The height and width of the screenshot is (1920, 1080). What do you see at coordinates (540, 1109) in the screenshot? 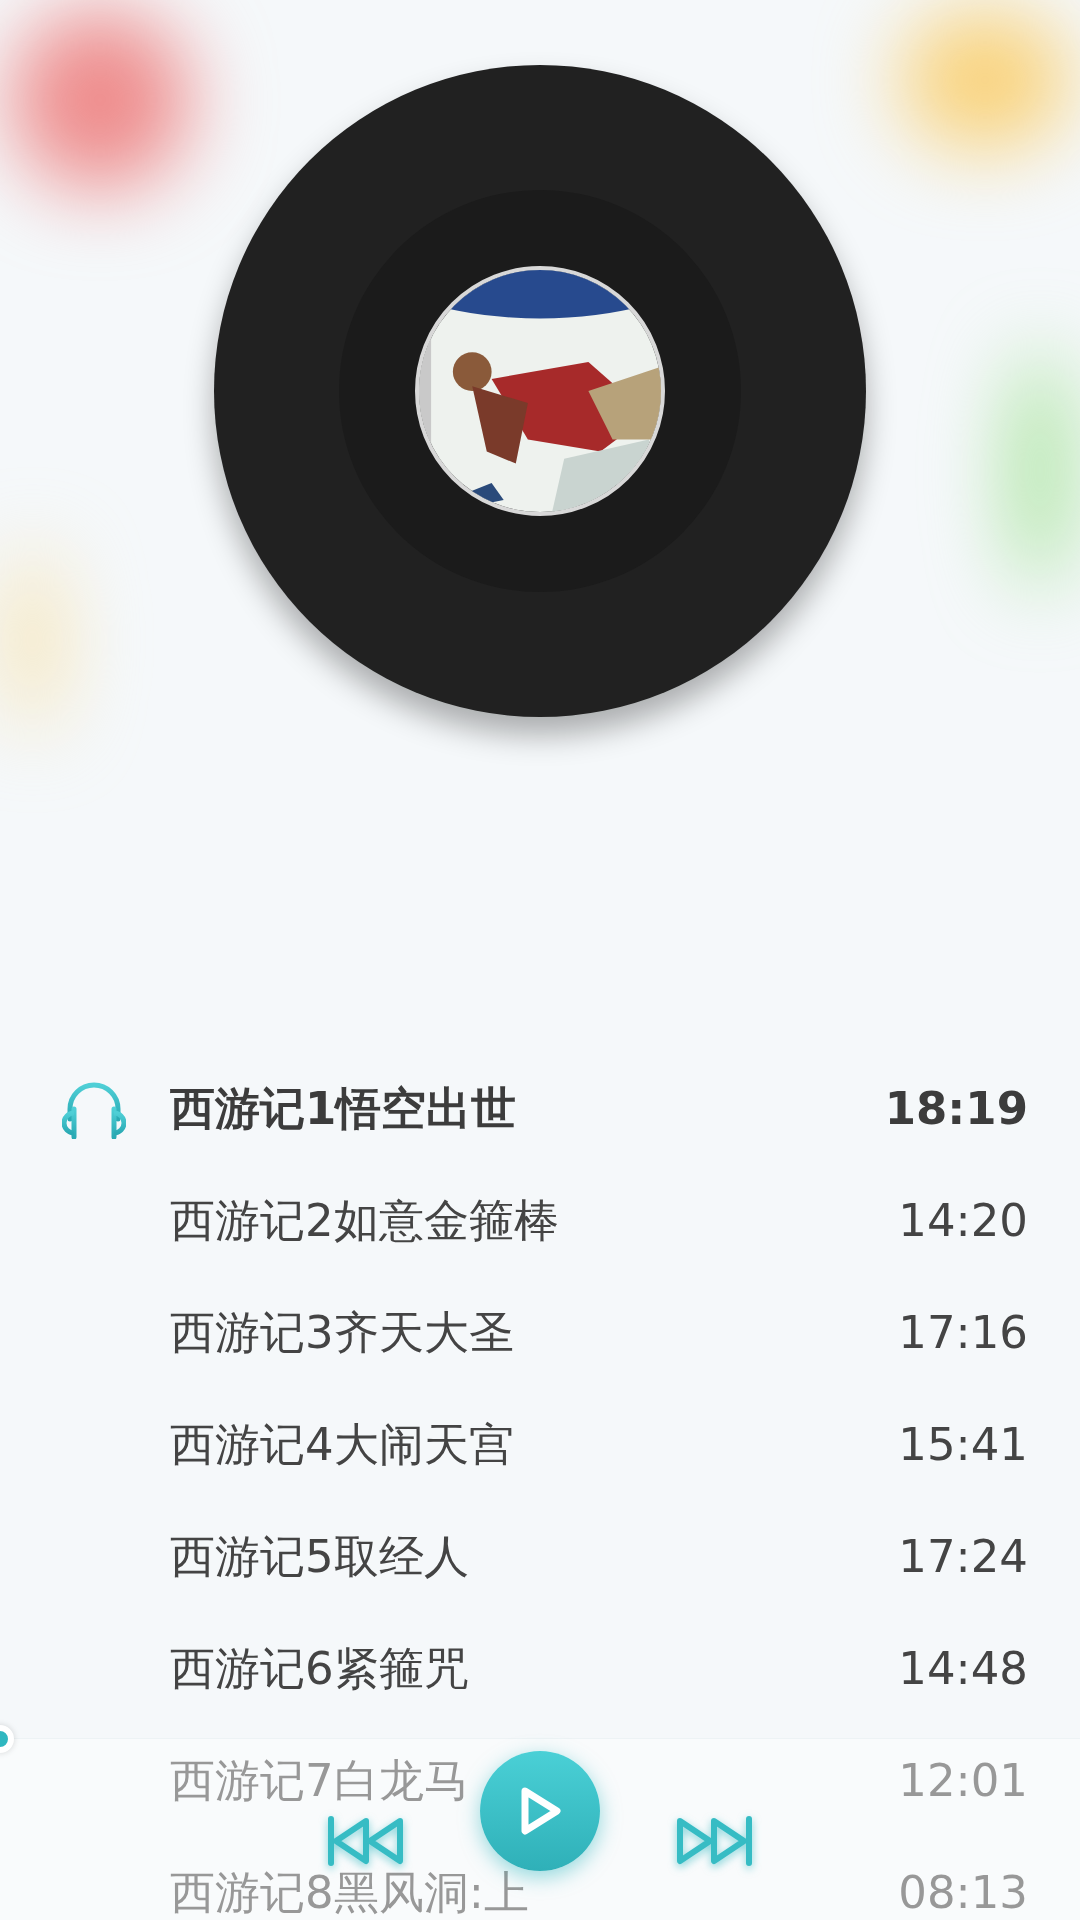
I see `track-item: 西游记1悟空出世 18:19` at bounding box center [540, 1109].